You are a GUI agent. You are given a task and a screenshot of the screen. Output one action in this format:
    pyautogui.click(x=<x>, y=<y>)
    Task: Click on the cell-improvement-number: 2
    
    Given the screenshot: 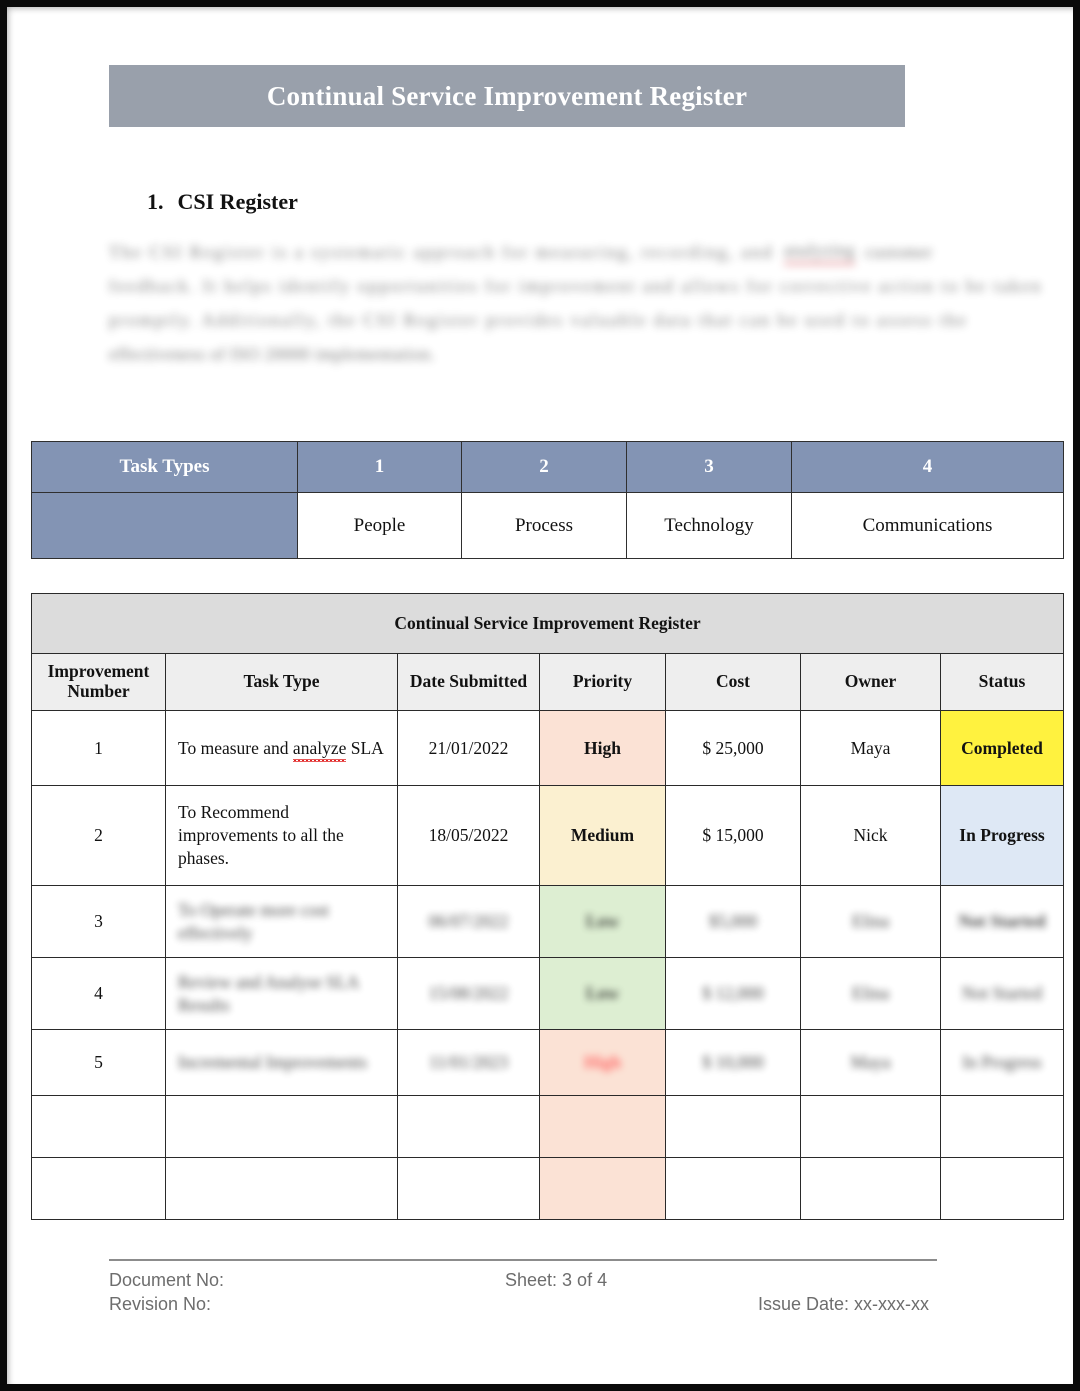 What is the action you would take?
    pyautogui.click(x=98, y=835)
    